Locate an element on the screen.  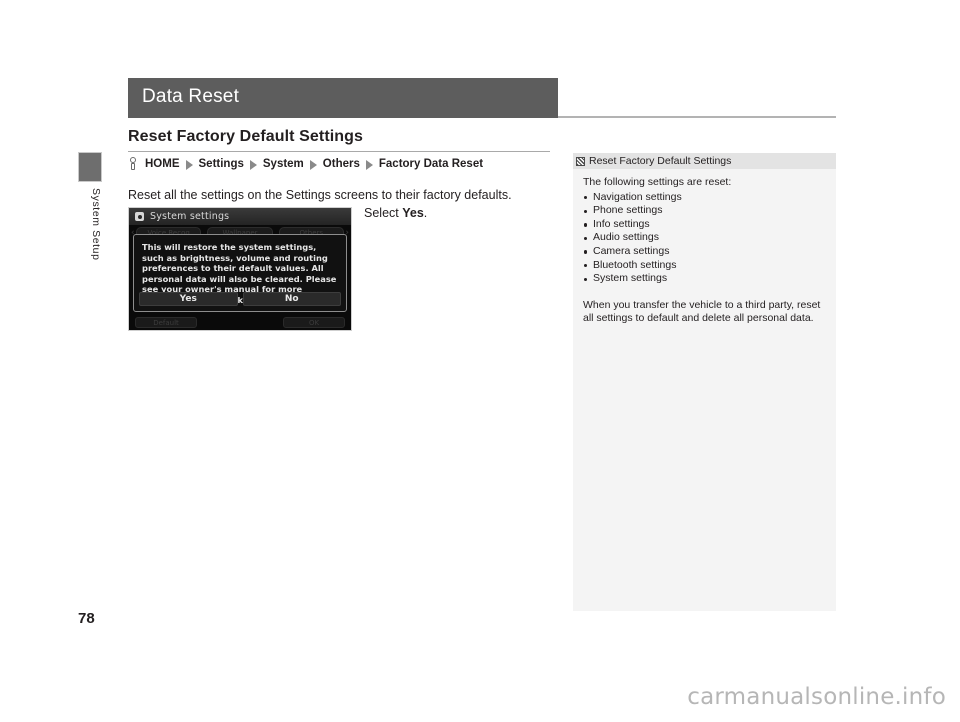
breadcrumb-divider is located at coordinates (339, 151).